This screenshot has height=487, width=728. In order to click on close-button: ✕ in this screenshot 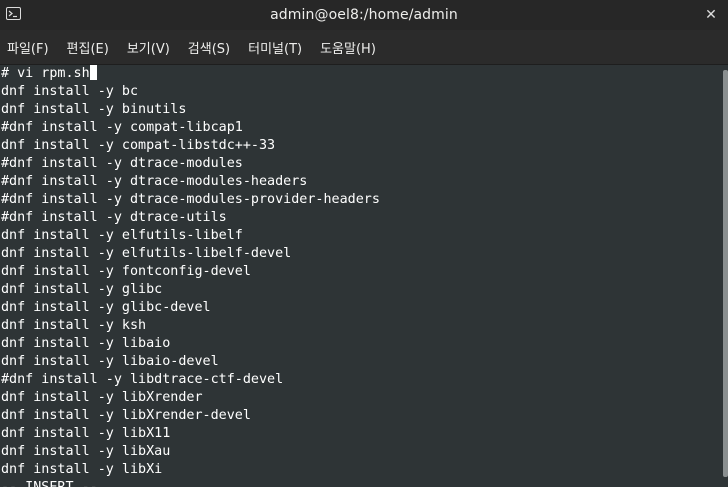, I will do `click(711, 15)`.